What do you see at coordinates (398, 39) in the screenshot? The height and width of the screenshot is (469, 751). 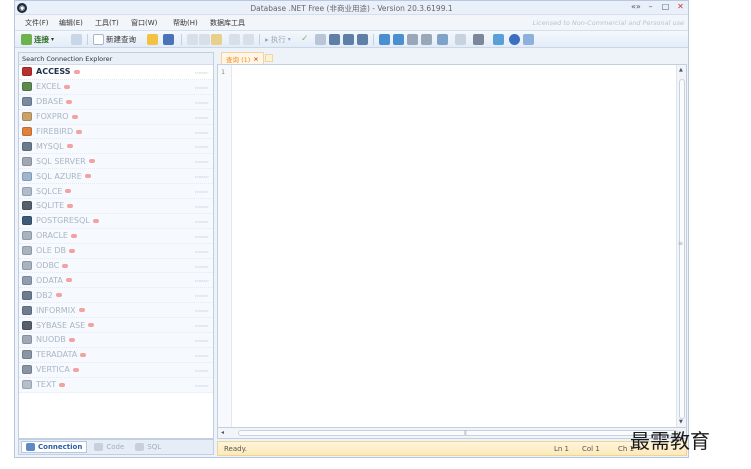 I see `uncomment-icon` at bounding box center [398, 39].